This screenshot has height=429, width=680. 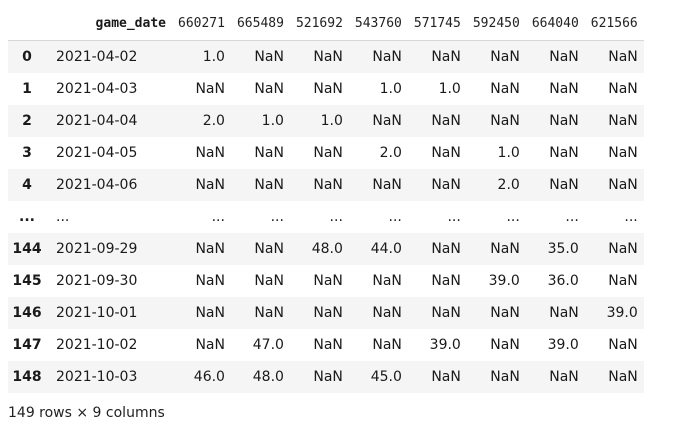 I want to click on table-row: 145 2021-09-30 NaN NaN NaN NaN NaN 39.0 36.0 NaN, so click(x=326, y=281).